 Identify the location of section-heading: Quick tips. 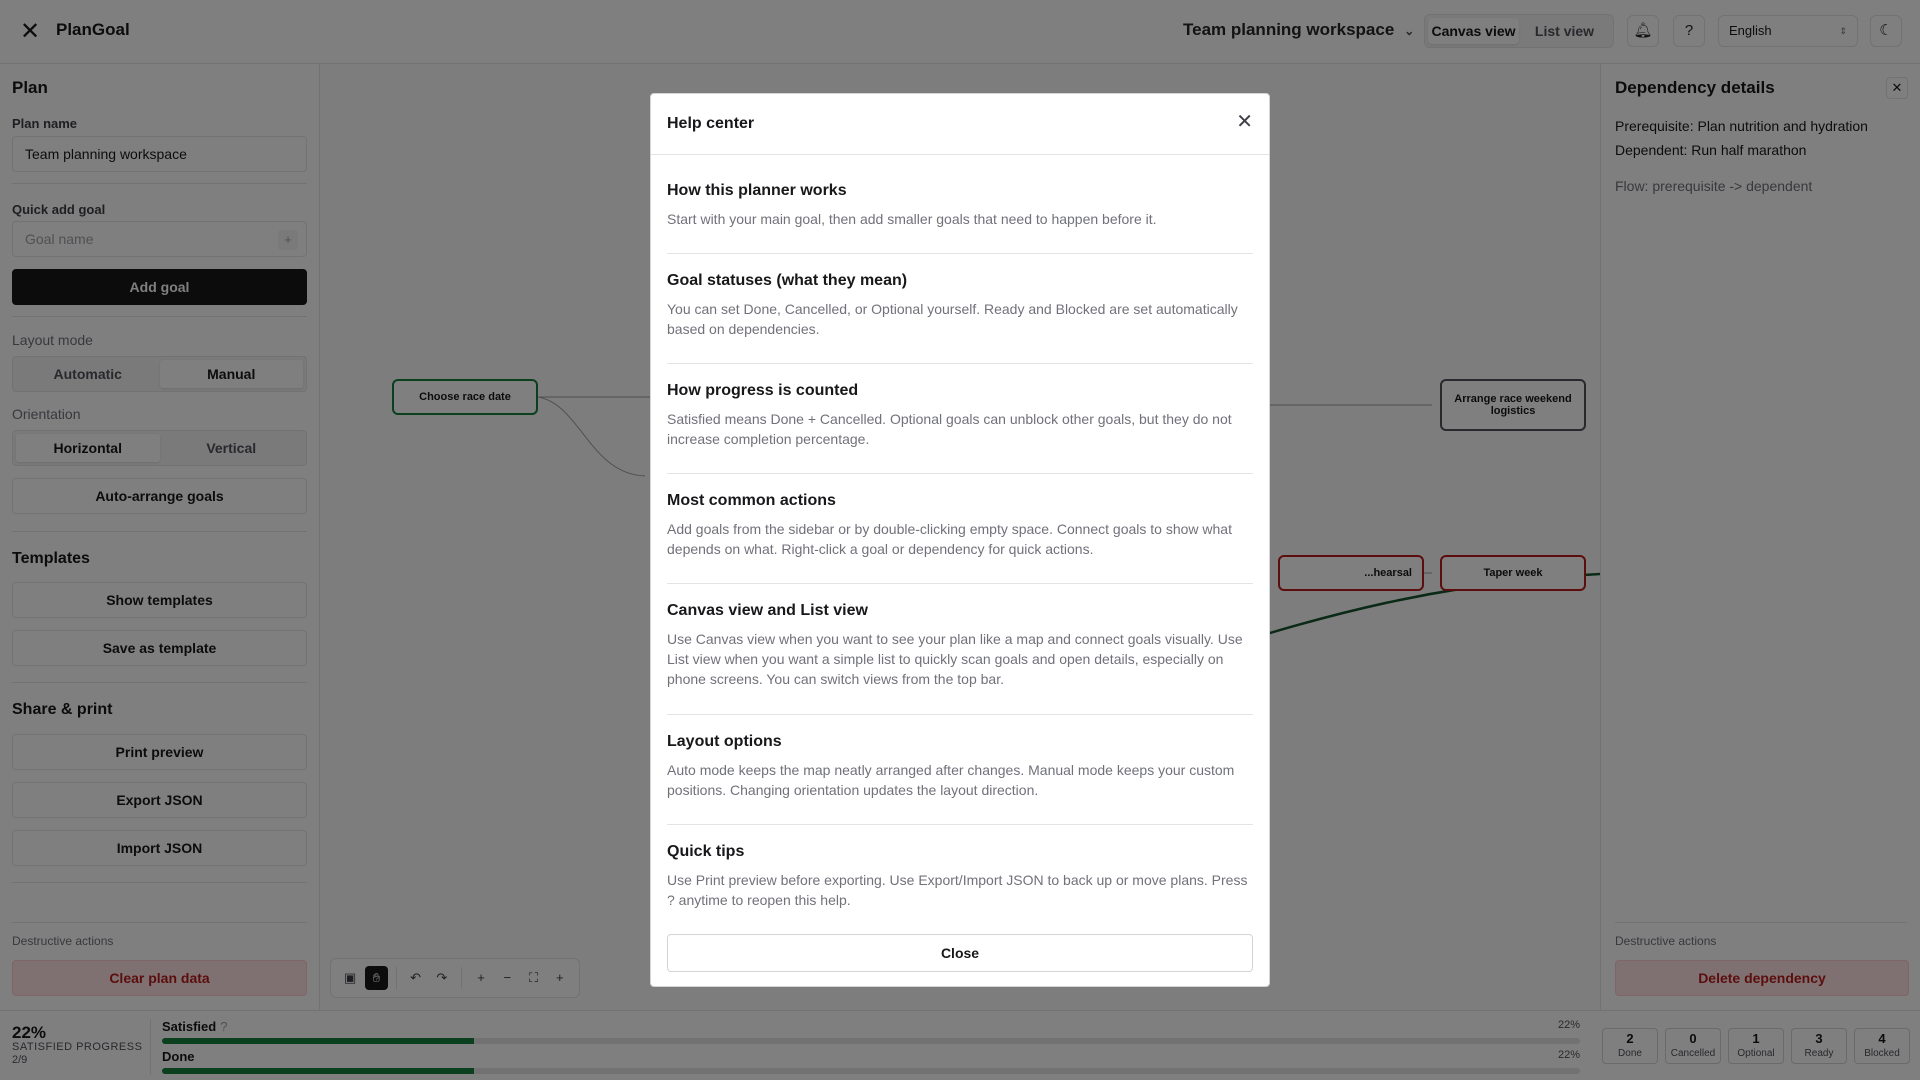
(706, 851).